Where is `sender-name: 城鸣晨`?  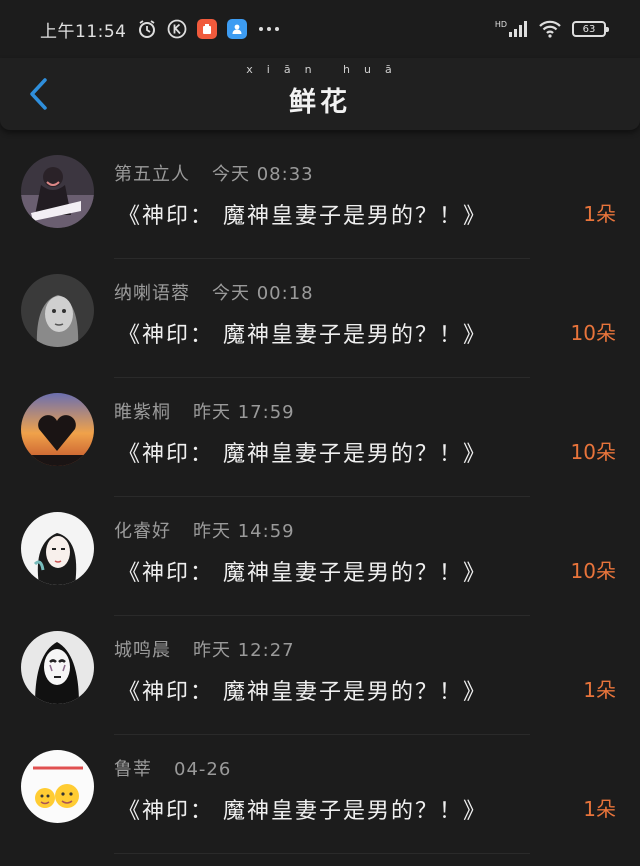 sender-name: 城鸣晨 is located at coordinates (142, 650).